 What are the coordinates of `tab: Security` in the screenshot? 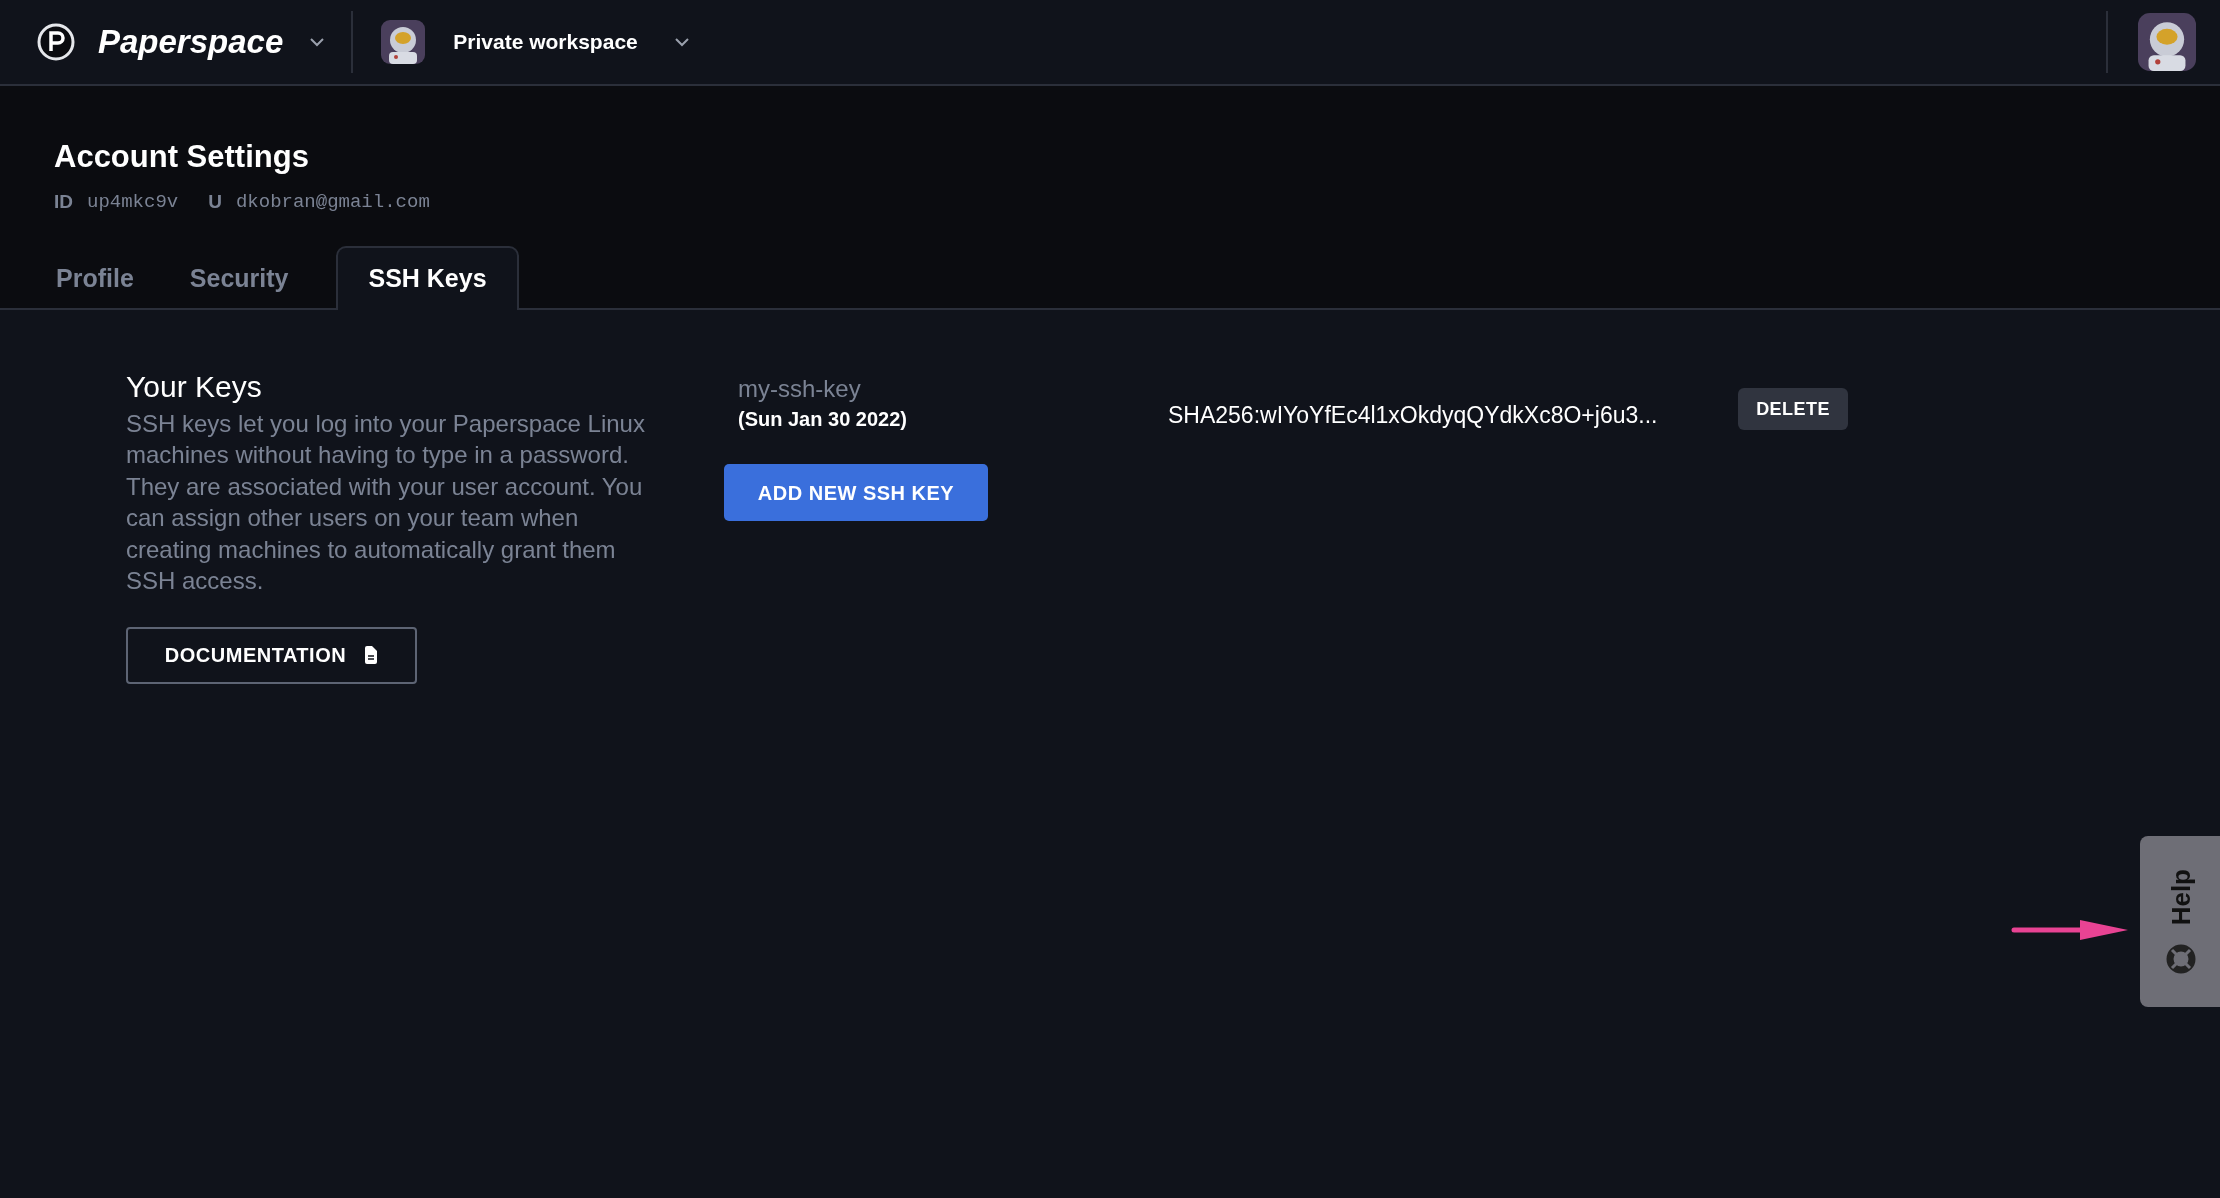 It's located at (239, 279).